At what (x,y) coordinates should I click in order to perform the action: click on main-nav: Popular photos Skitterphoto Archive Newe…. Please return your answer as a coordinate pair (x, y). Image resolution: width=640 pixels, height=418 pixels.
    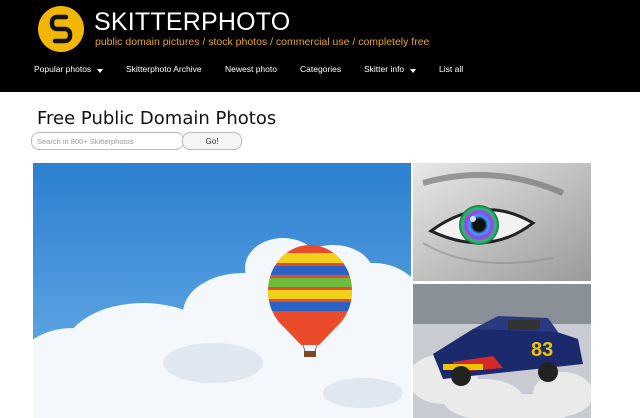
    Looking at the image, I should click on (320, 71).